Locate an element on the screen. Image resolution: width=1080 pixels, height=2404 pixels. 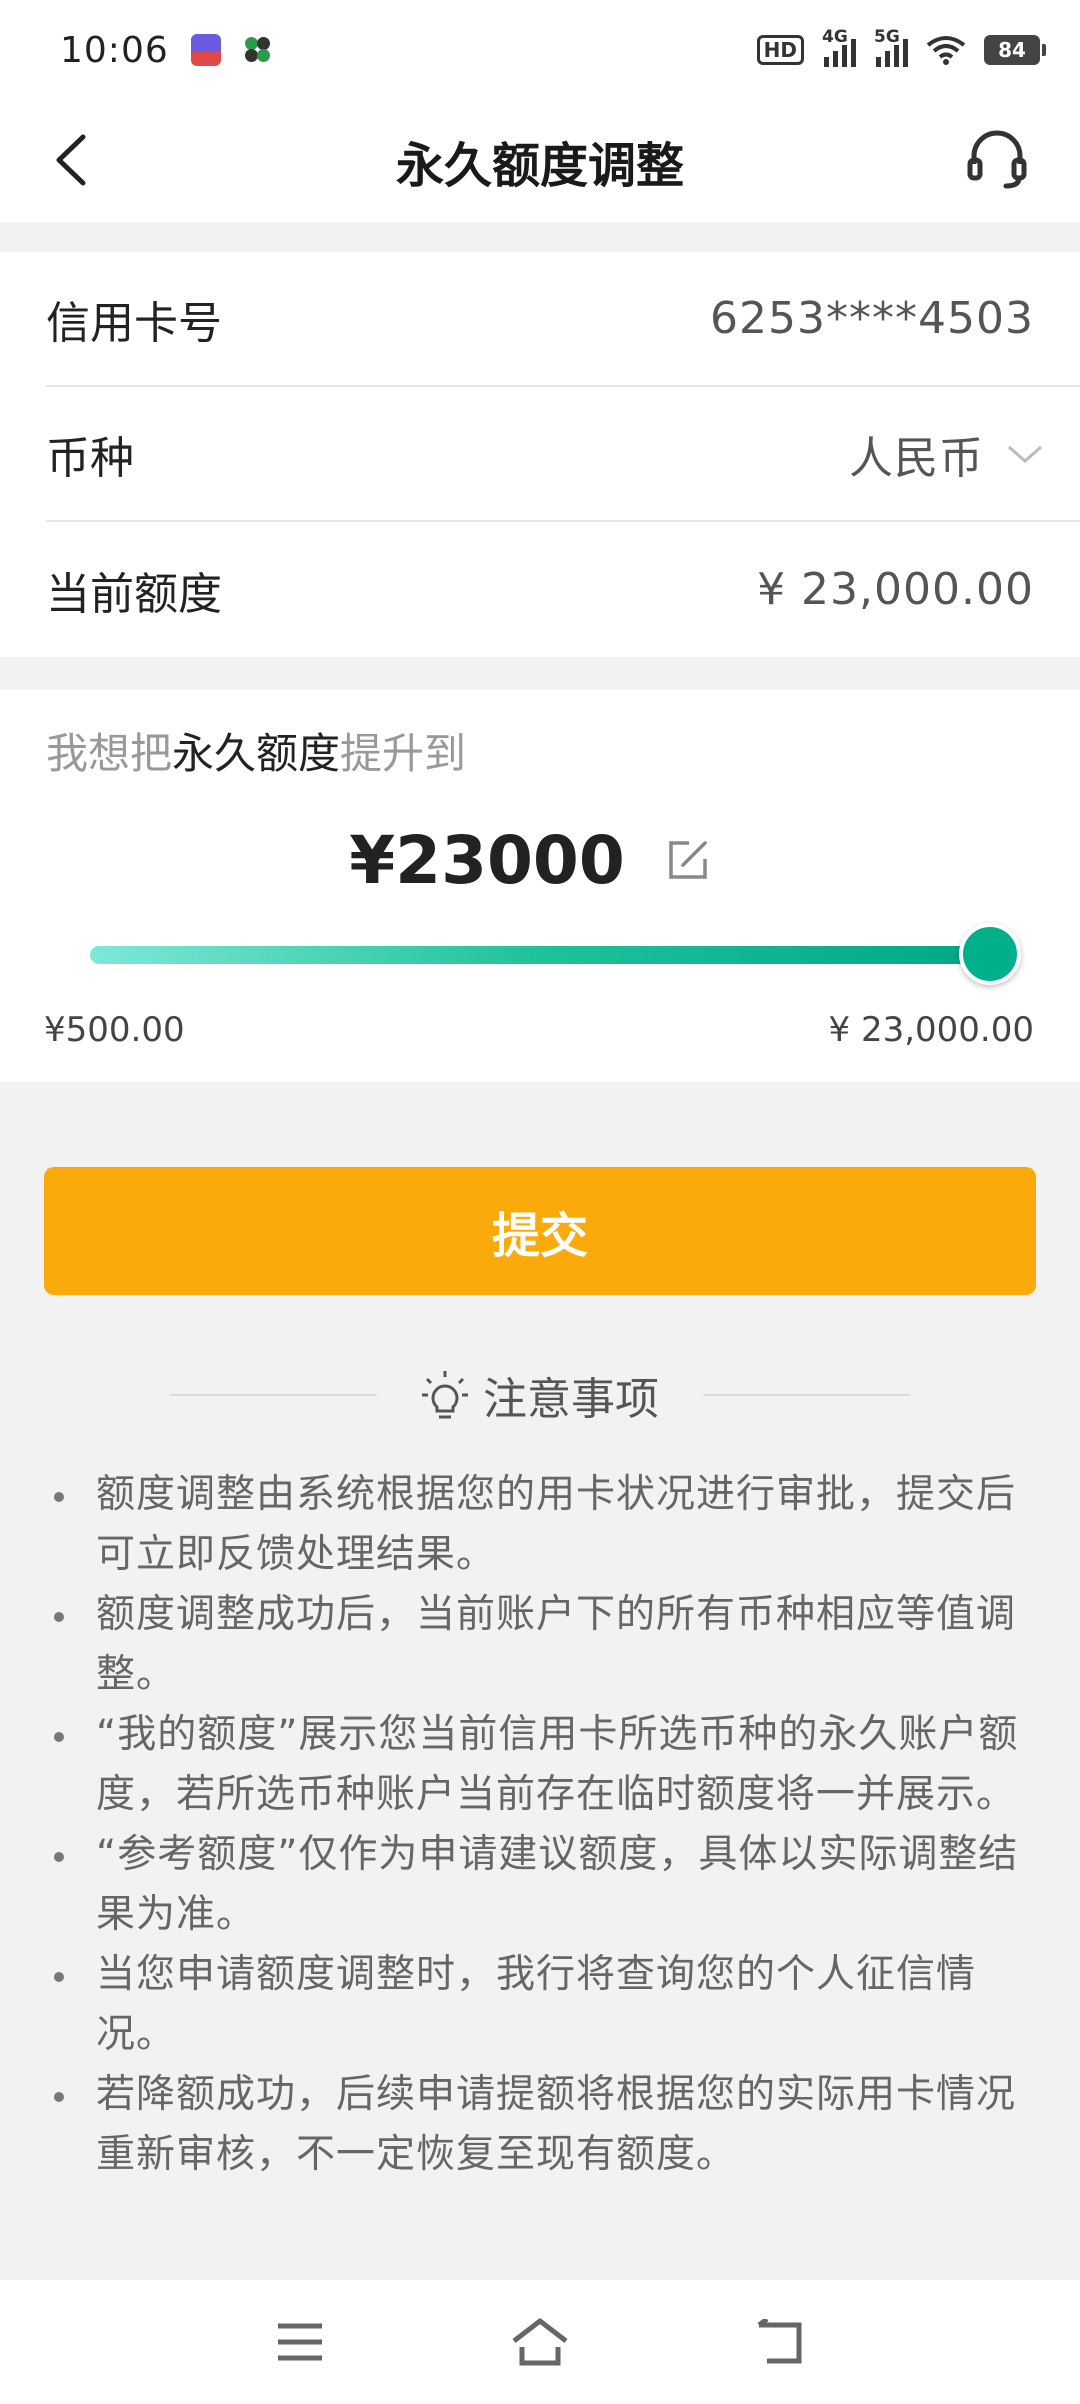
system-nav-bar is located at coordinates (540, 2342).